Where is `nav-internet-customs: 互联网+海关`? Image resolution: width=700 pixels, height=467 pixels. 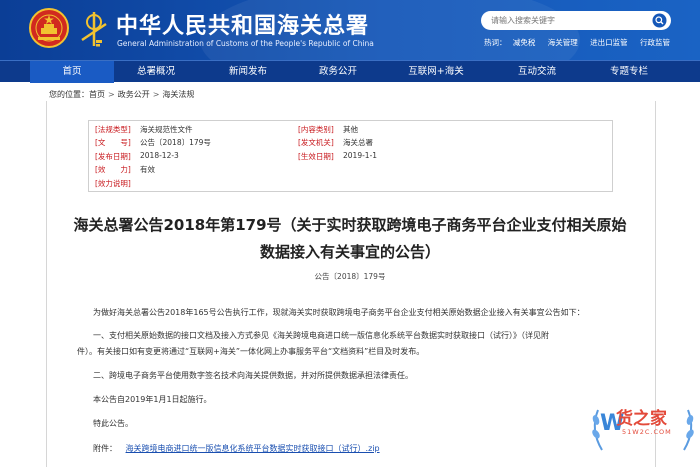
nav-internet-customs: 互联网+海关 is located at coordinates (436, 72).